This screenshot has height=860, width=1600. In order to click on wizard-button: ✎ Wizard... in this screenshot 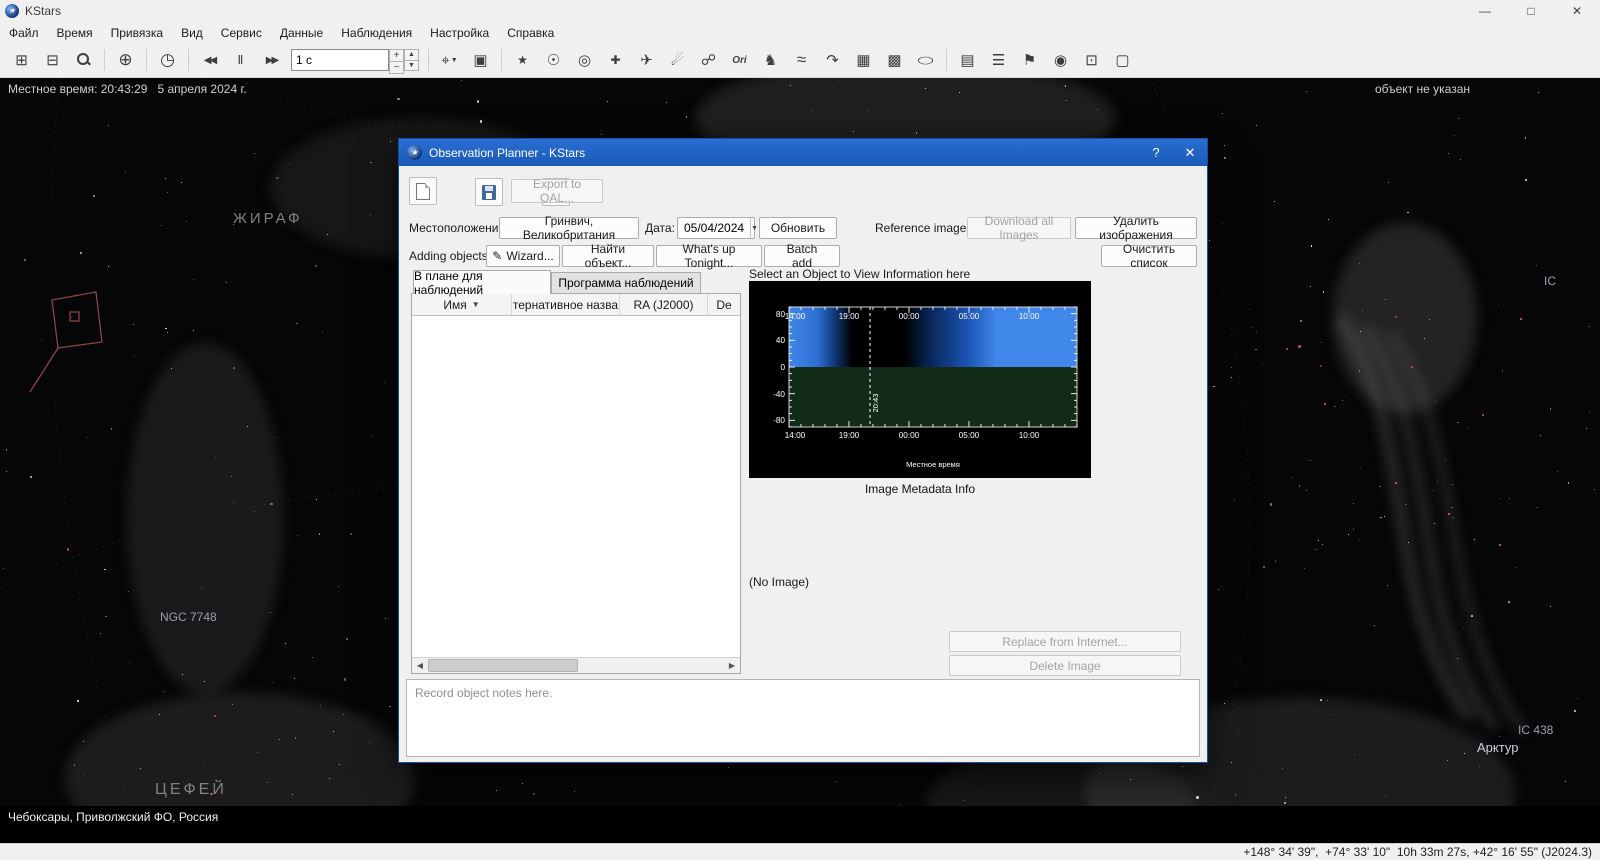, I will do `click(523, 256)`.